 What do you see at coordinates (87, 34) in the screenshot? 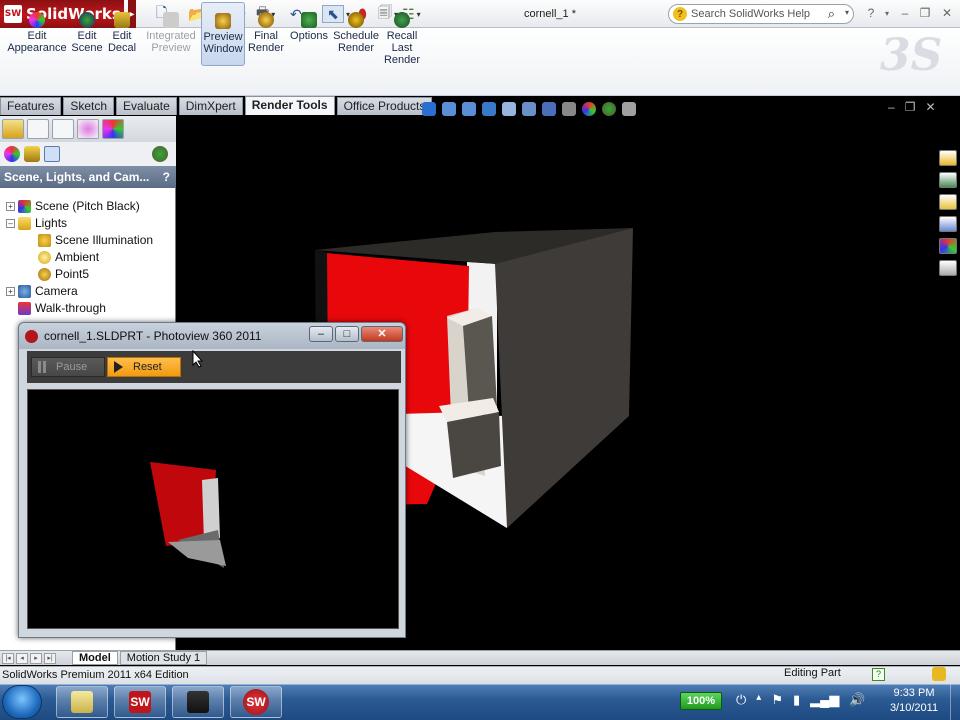
I see `edit-scene-button: Edit Scene` at bounding box center [87, 34].